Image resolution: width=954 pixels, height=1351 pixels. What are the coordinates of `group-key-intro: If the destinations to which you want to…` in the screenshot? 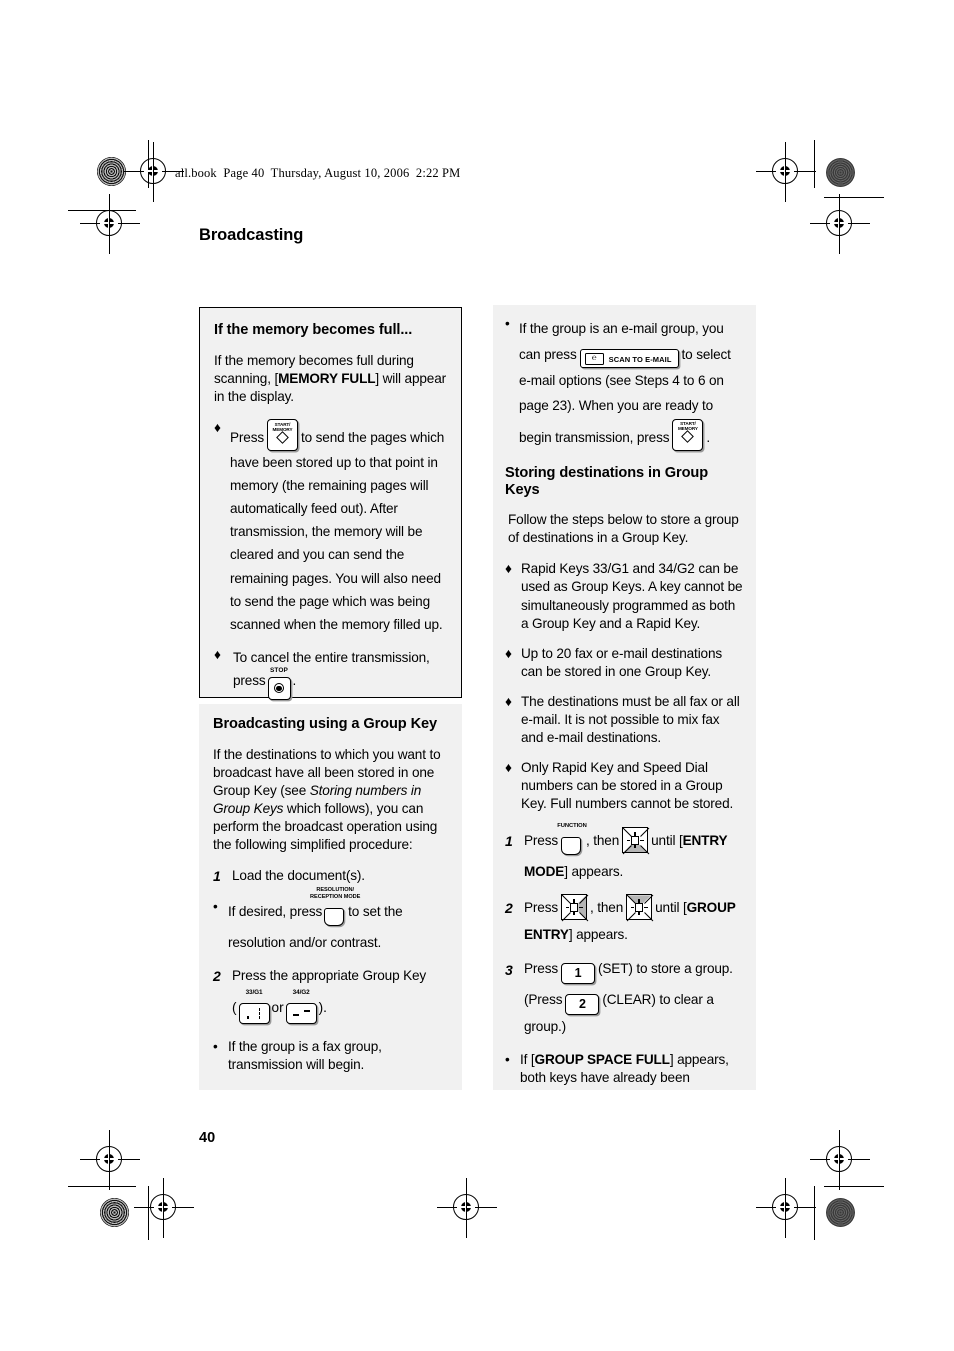 It's located at (331, 800).